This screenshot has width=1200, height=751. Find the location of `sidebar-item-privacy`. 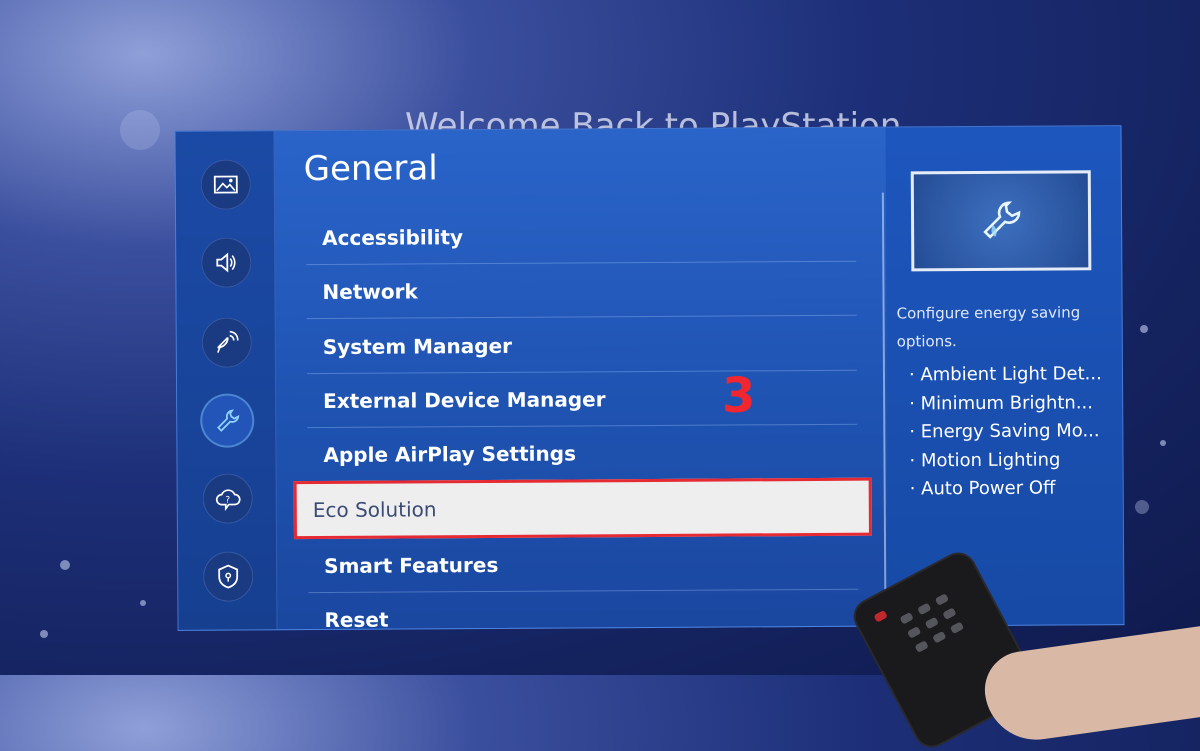

sidebar-item-privacy is located at coordinates (228, 576).